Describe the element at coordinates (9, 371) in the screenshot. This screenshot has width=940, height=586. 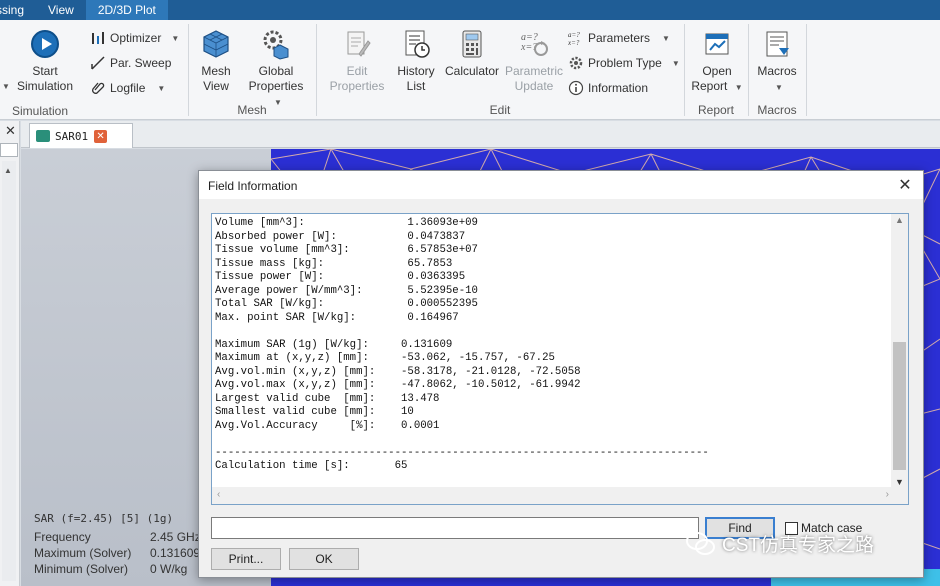
I see `panel-scrollbar` at that location.